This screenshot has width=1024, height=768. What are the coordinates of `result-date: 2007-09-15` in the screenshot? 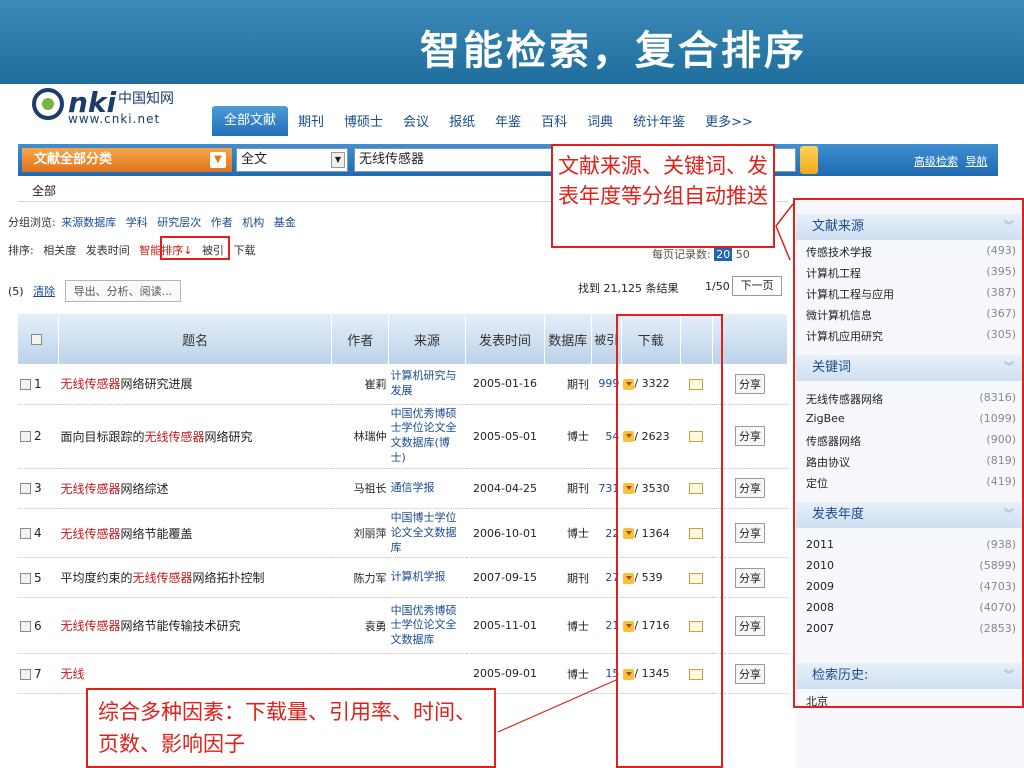 It's located at (505, 578).